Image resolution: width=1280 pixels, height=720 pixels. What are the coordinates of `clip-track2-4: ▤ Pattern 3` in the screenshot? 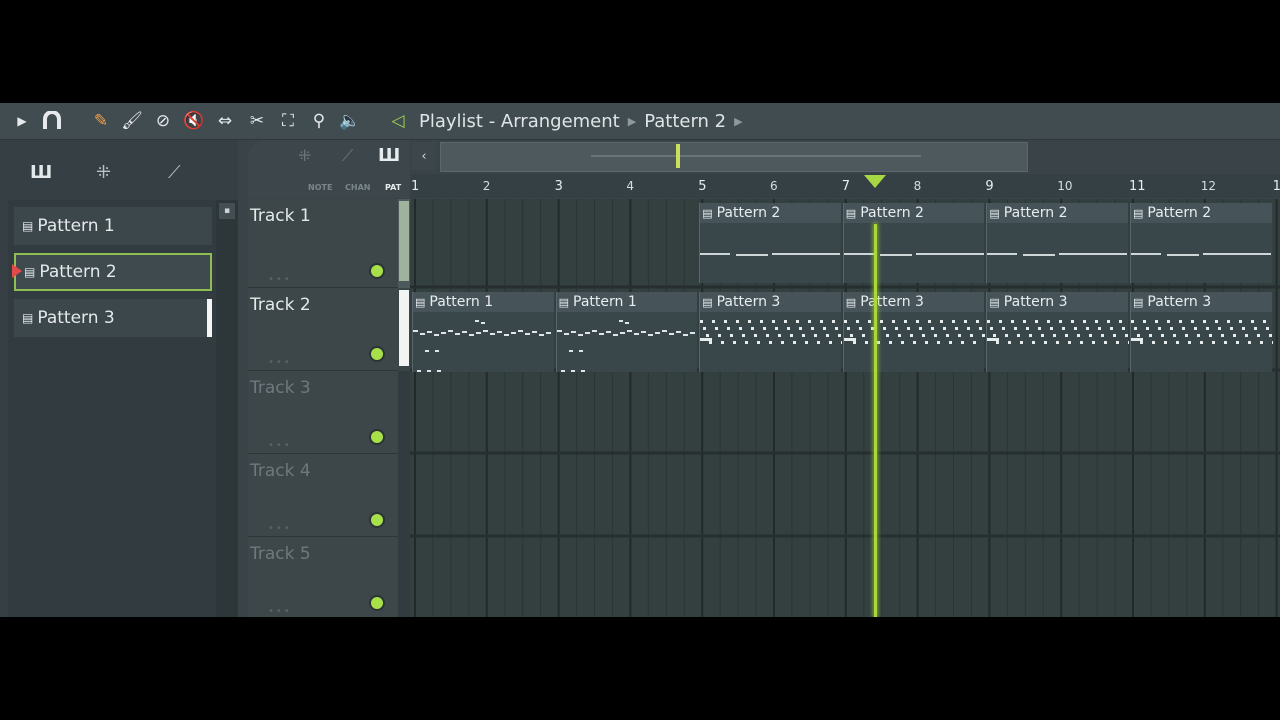 It's located at (914, 332).